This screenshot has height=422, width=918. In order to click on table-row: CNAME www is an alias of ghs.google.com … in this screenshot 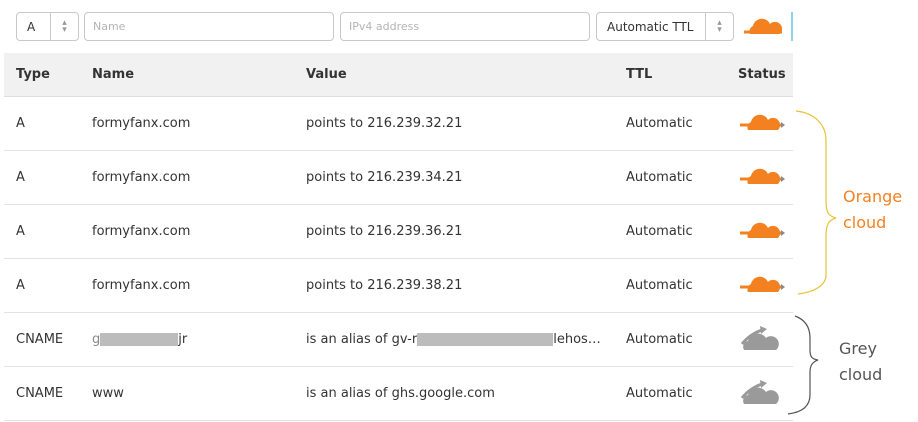, I will do `click(398, 394)`.